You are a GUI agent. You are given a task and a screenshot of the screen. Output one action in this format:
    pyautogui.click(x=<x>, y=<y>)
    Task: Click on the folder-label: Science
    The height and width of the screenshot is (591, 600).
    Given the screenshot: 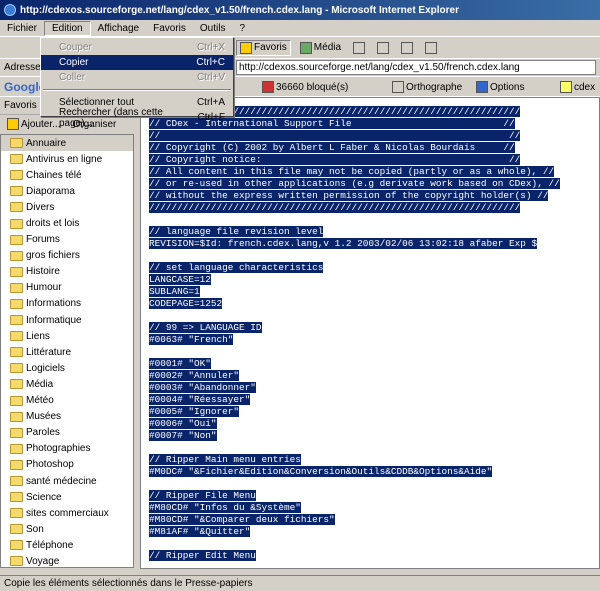 What is the action you would take?
    pyautogui.click(x=44, y=497)
    